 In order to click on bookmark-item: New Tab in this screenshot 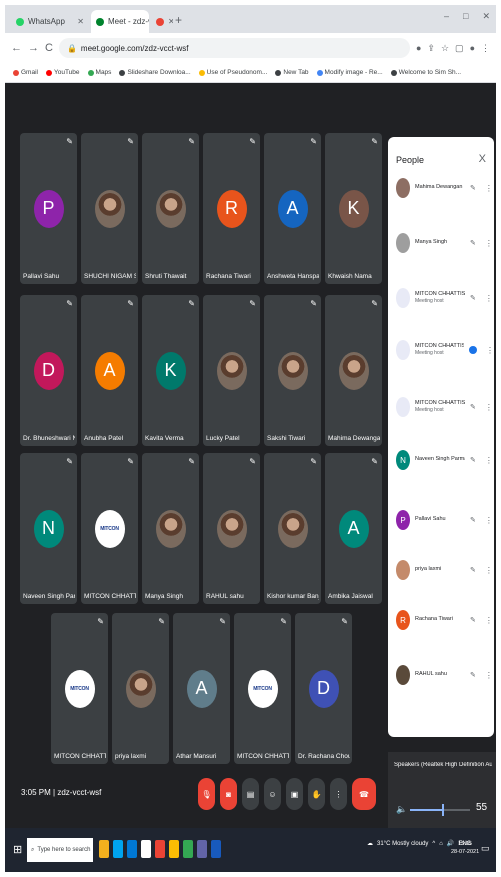, I will do `click(292, 72)`.